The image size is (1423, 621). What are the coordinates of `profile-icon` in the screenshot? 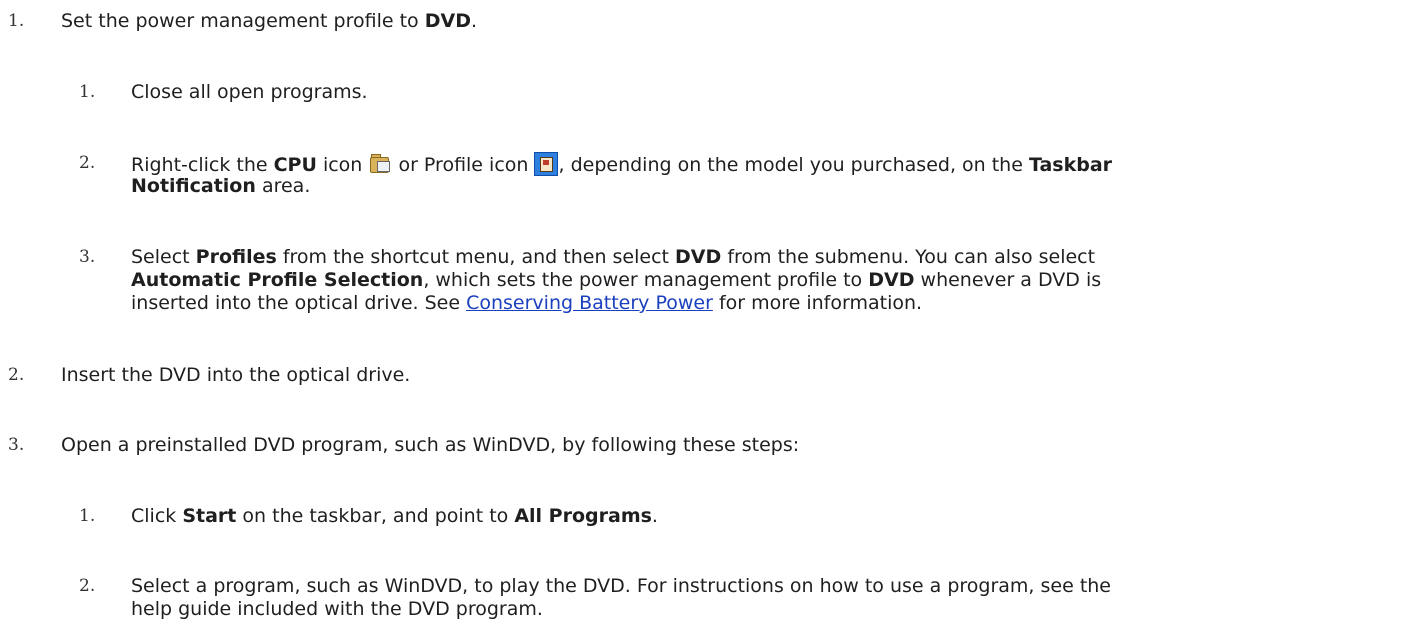 It's located at (546, 164).